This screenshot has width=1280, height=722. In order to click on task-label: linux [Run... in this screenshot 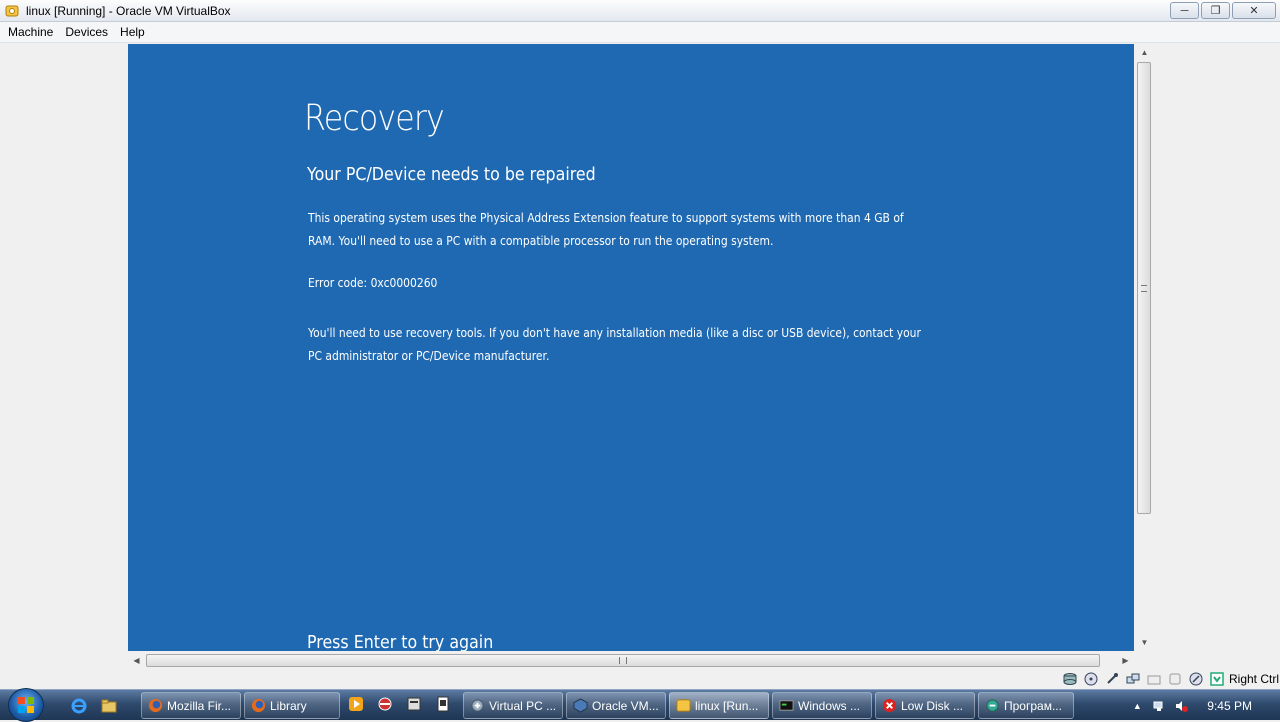, I will do `click(727, 705)`.